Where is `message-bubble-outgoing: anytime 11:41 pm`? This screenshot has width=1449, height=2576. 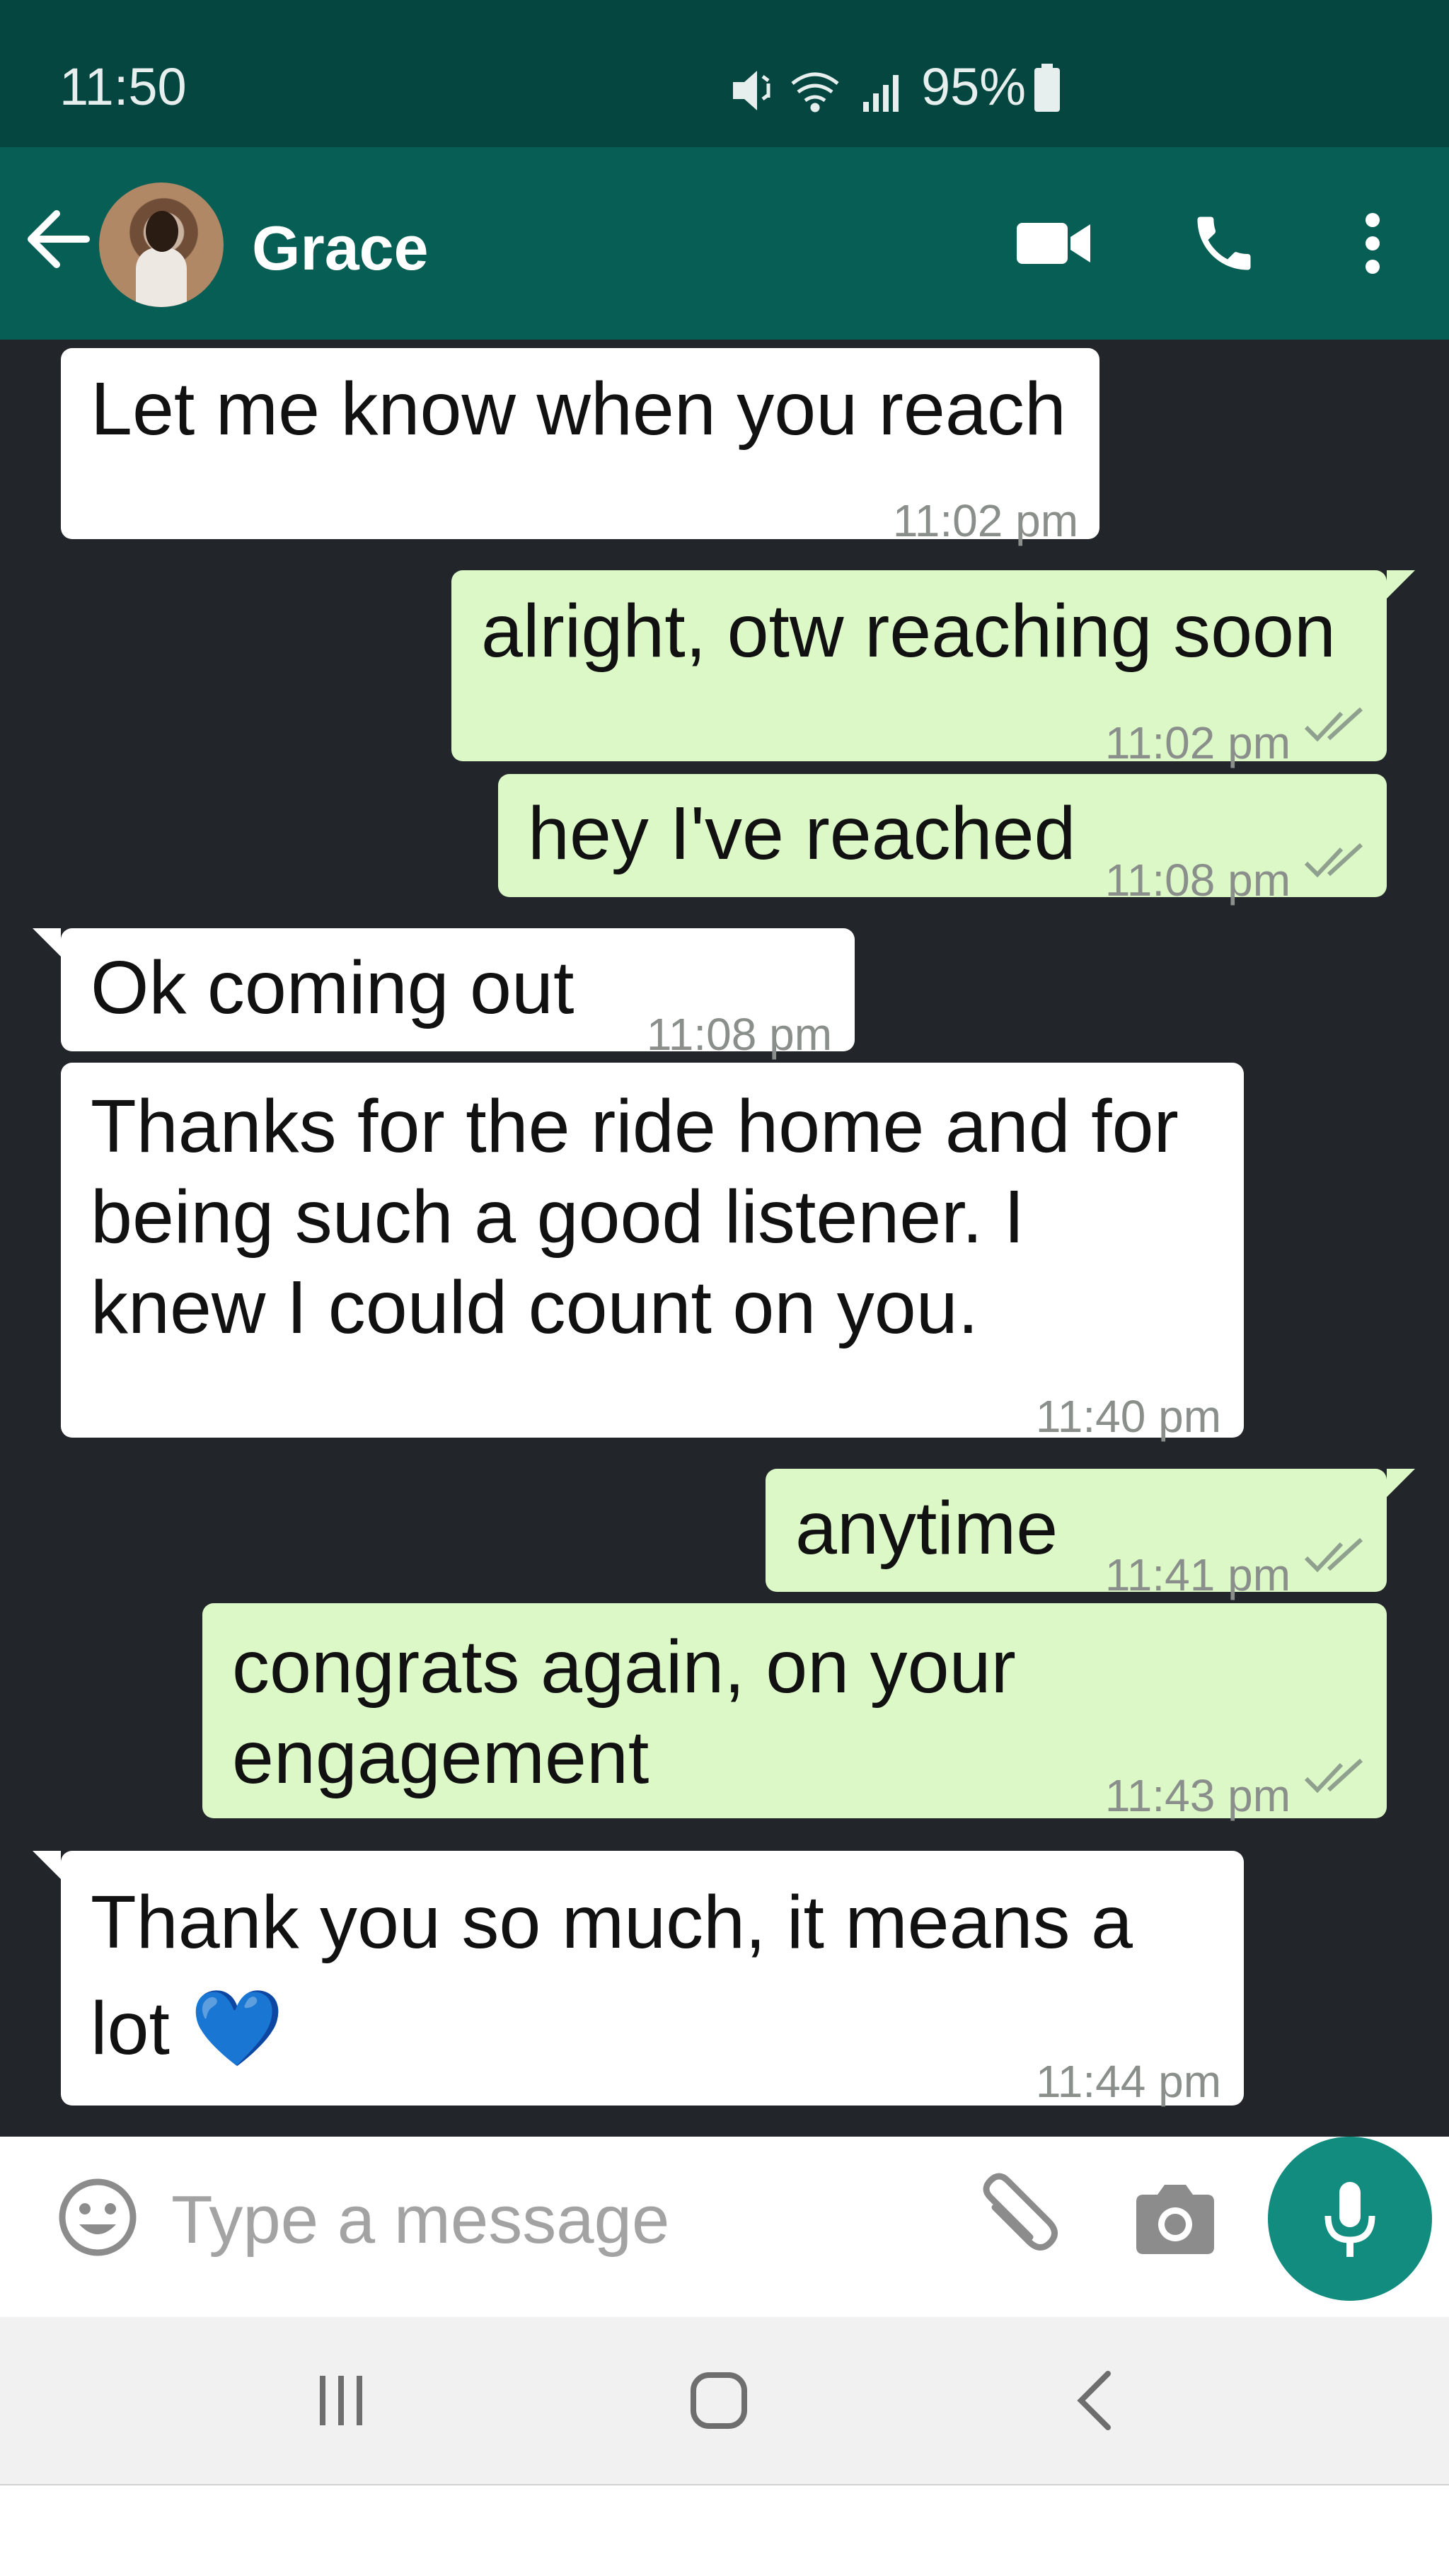
message-bubble-outgoing: anytime 11:41 pm is located at coordinates (1090, 1534).